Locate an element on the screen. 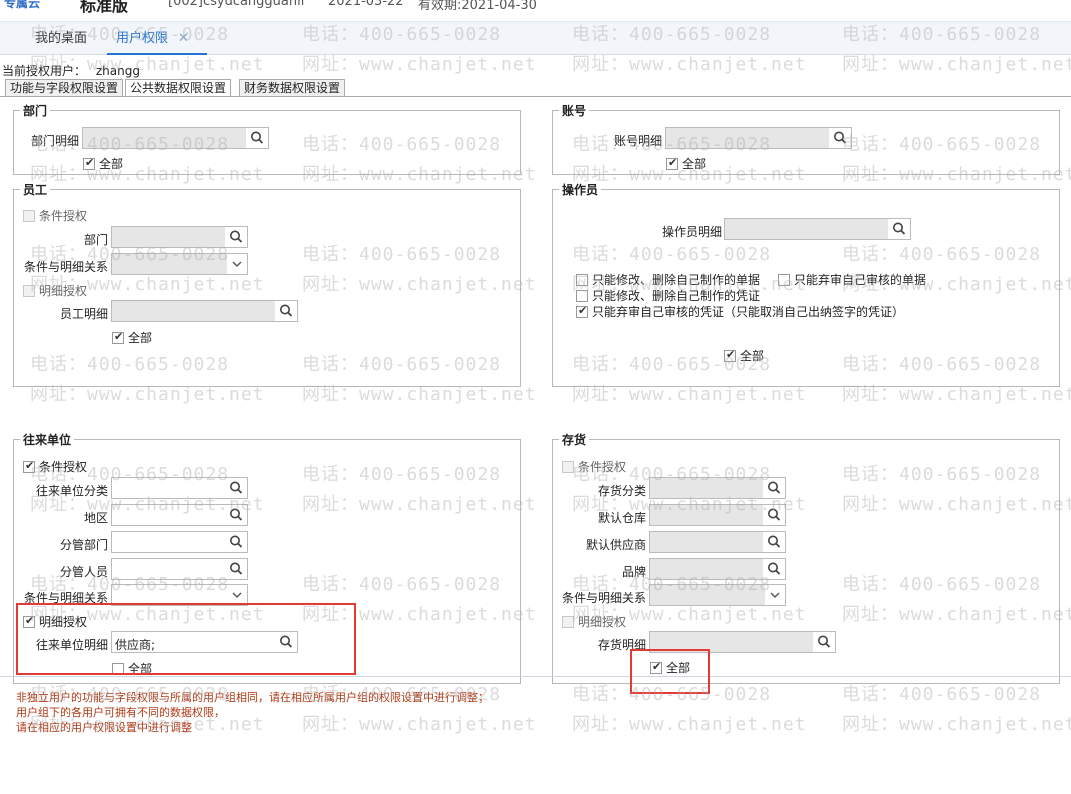 Image resolution: width=1071 pixels, height=794 pixels. inventory-warehouse-field is located at coordinates (717, 515).